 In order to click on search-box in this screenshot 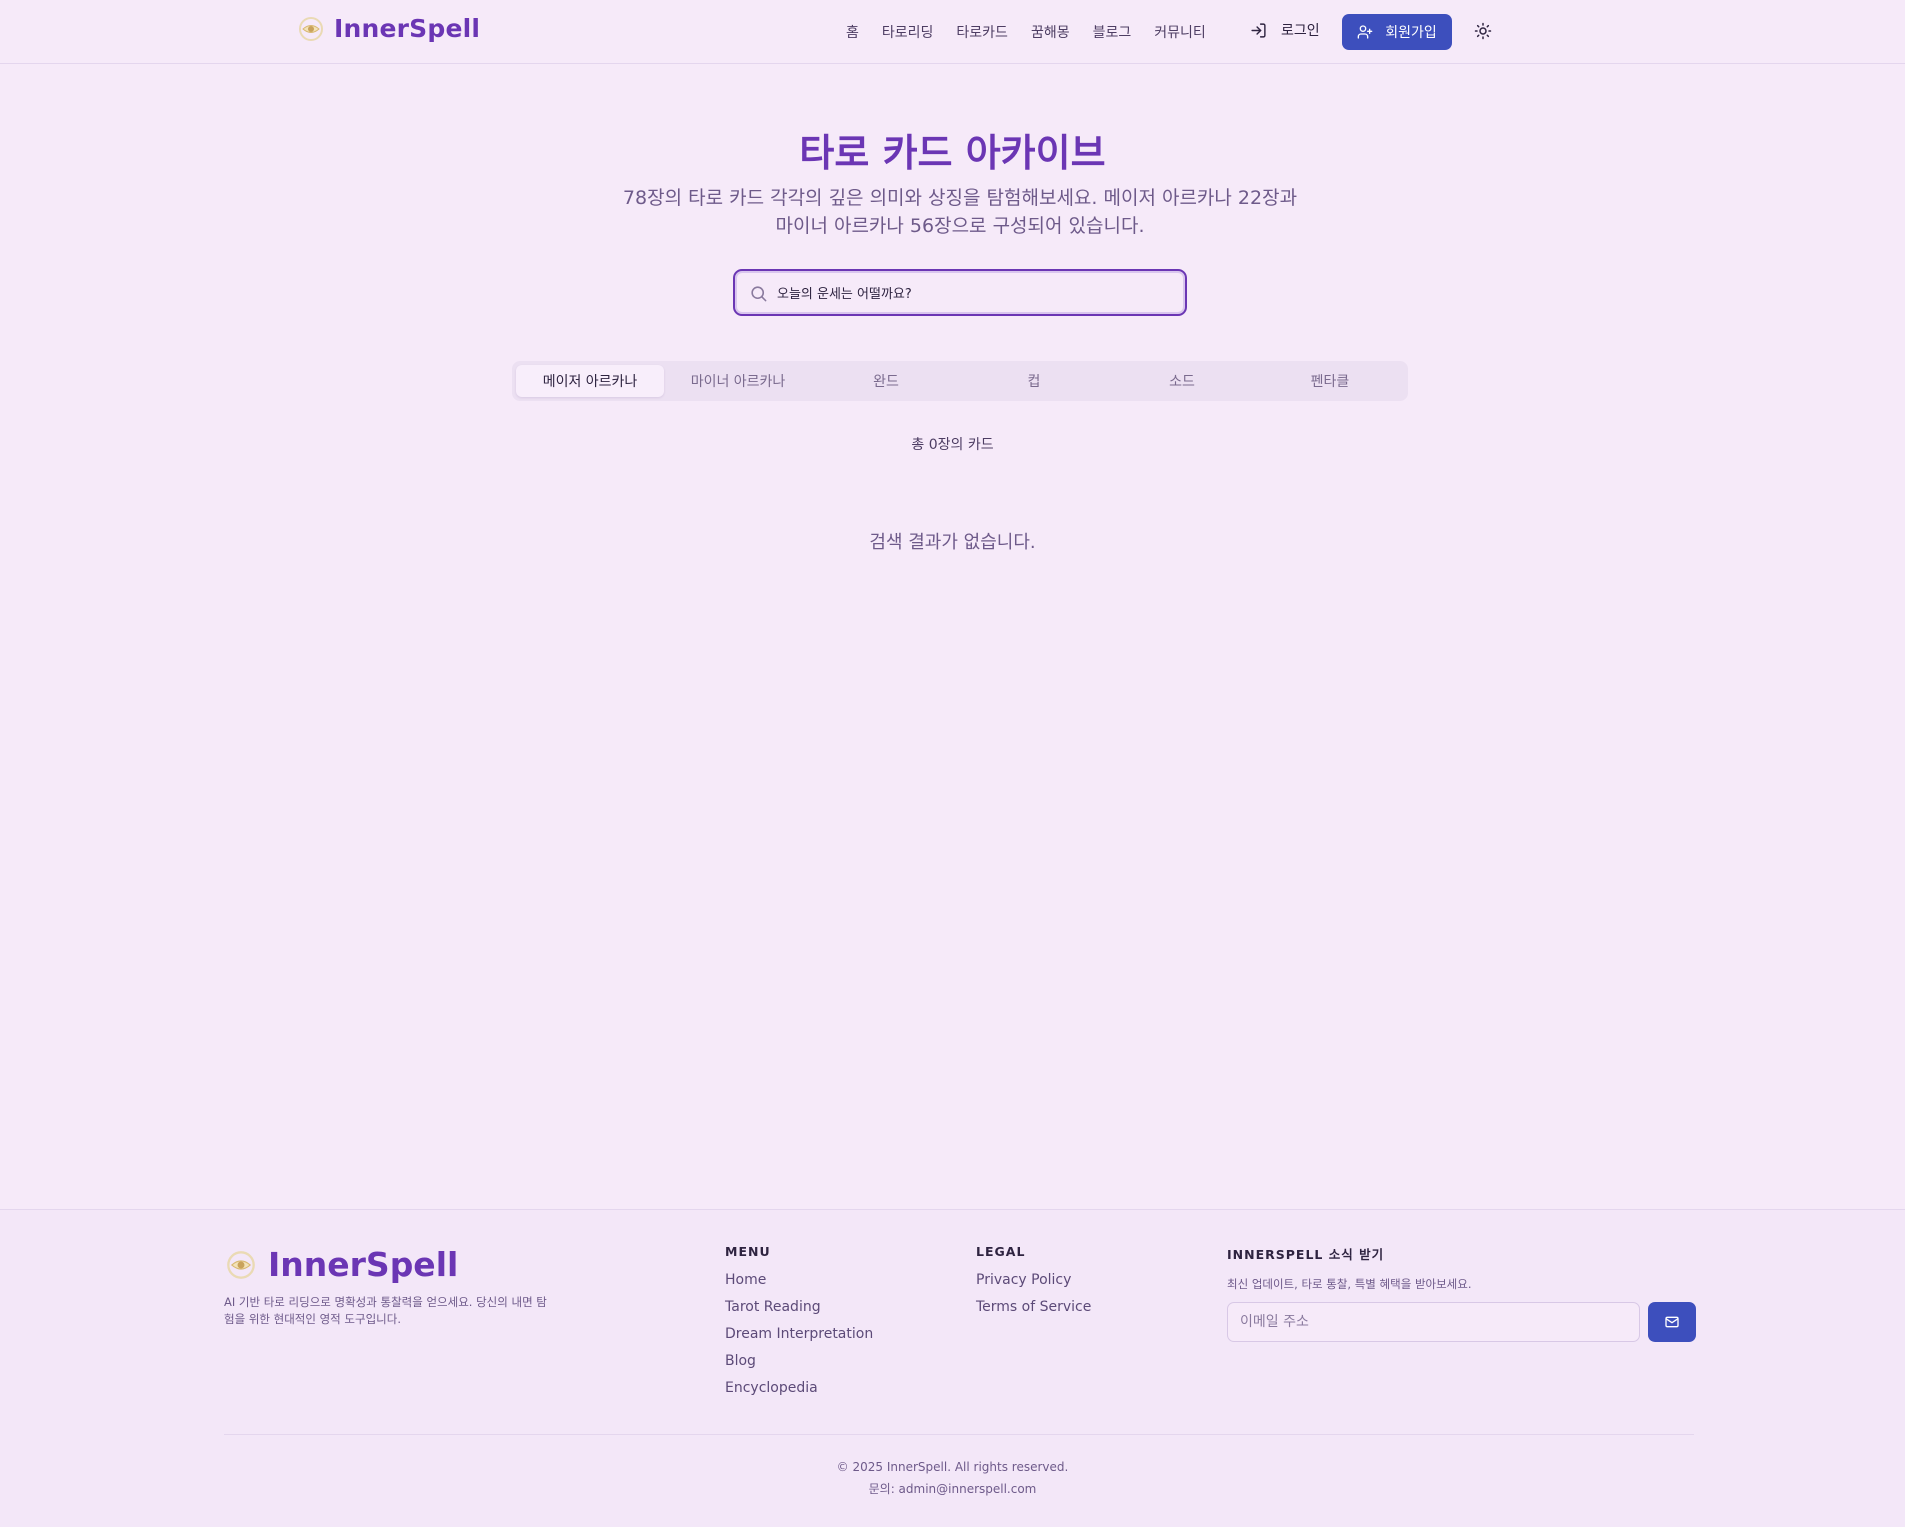, I will do `click(960, 292)`.